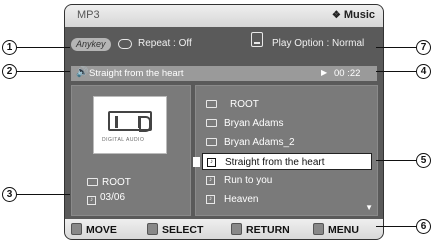 The height and width of the screenshot is (242, 431). Describe the element at coordinates (196, 162) in the screenshot. I see `now-playing-speaker-icon` at that location.